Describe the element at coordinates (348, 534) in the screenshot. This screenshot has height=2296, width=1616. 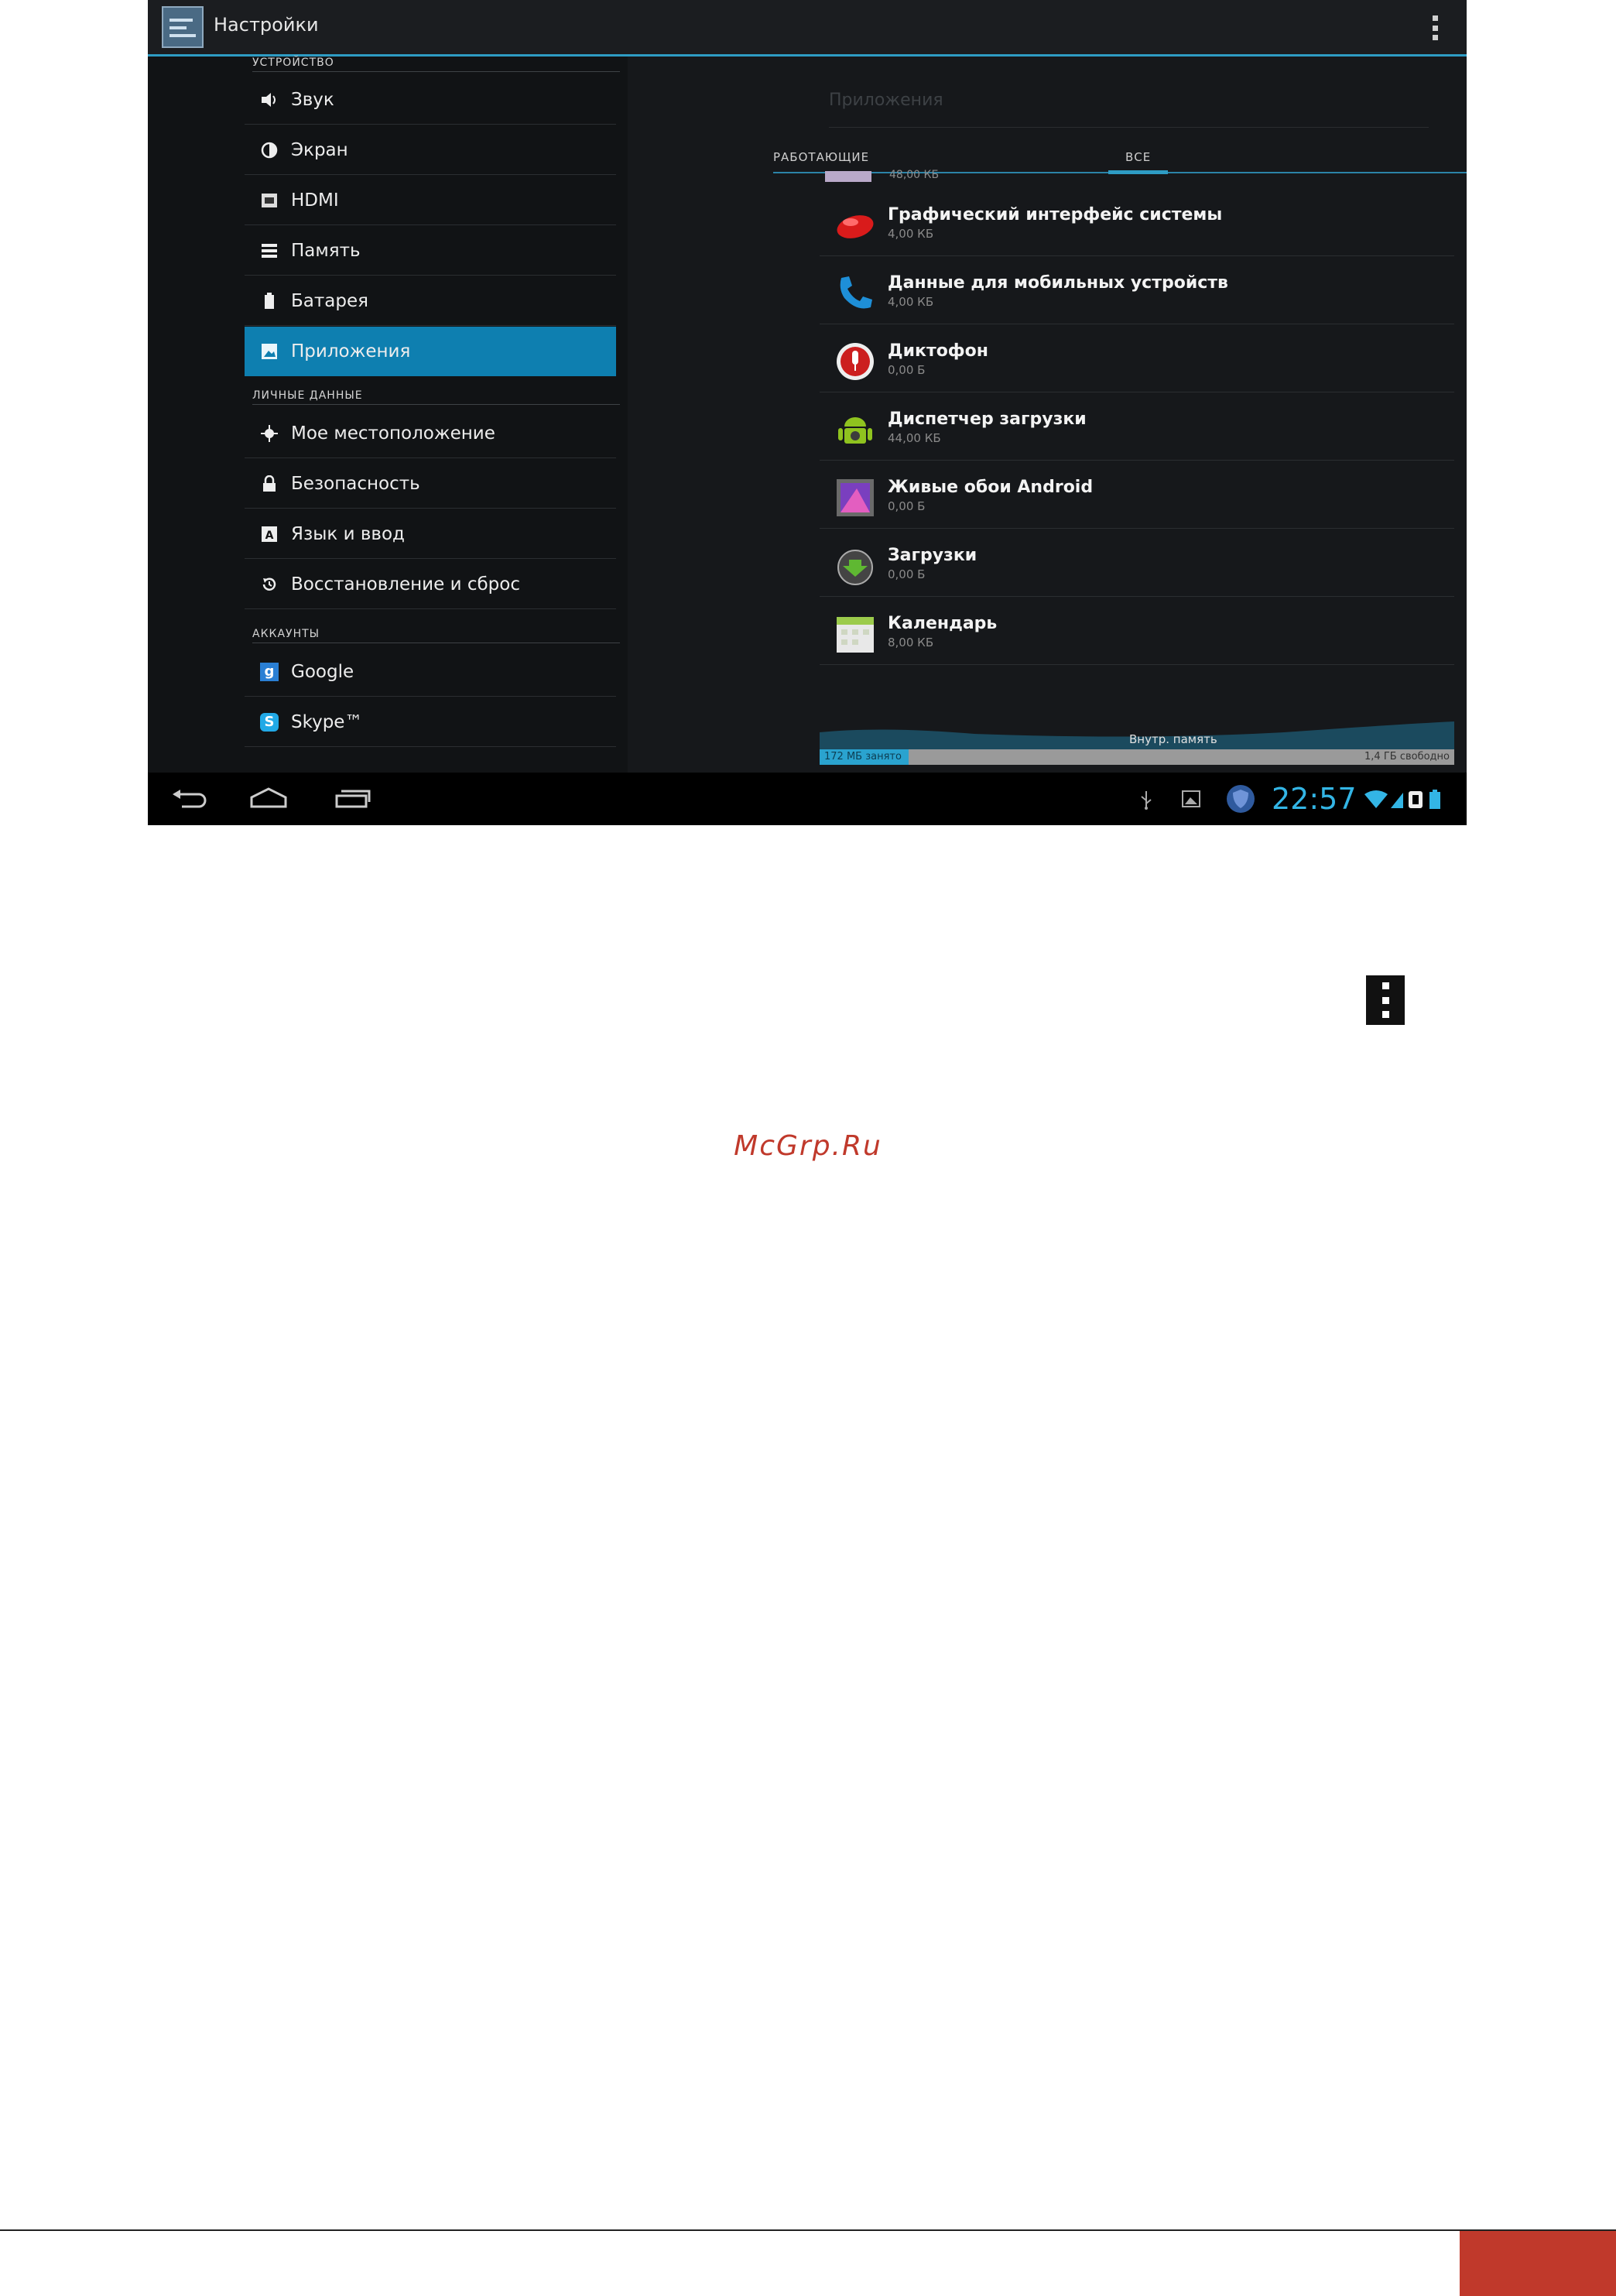
I see `sidebar-item-label: Язык и ввод` at that location.